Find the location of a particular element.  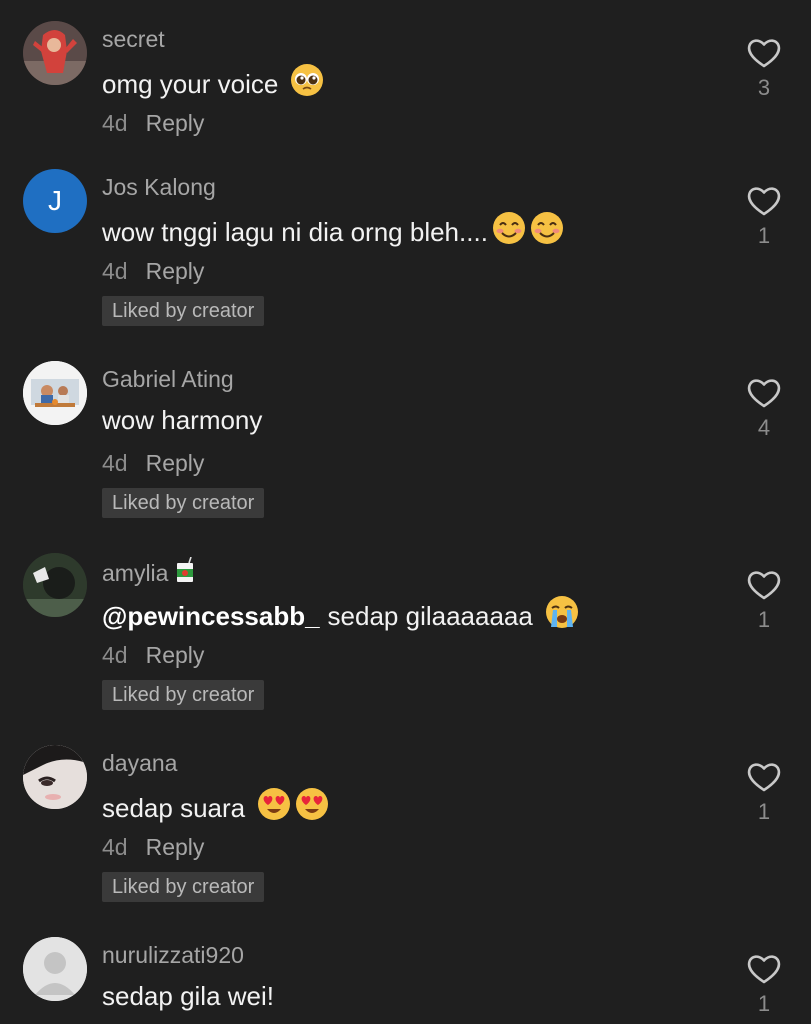

comment-username: amylia is located at coordinates (149, 572).